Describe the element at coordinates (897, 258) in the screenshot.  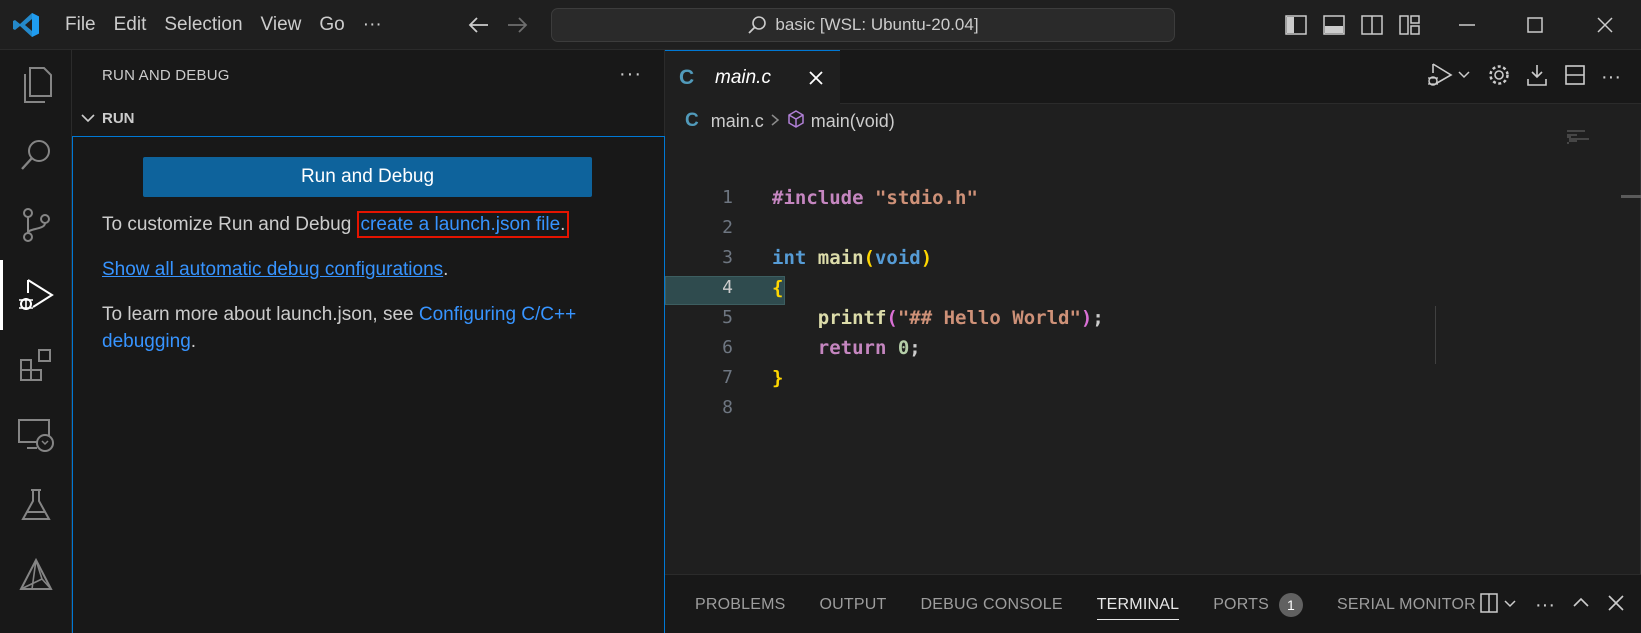
I see `code-token: void` at that location.